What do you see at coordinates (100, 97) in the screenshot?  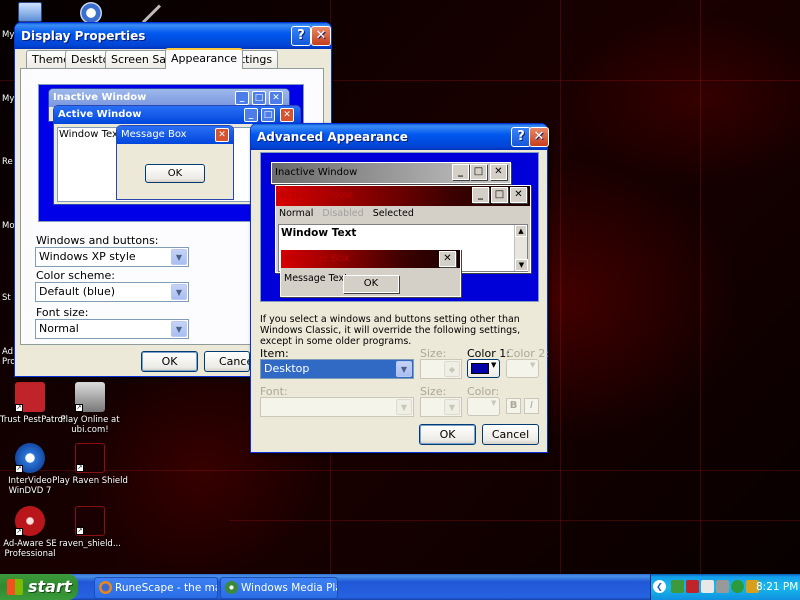 I see `preview-inactive-title: Inactive Window` at bounding box center [100, 97].